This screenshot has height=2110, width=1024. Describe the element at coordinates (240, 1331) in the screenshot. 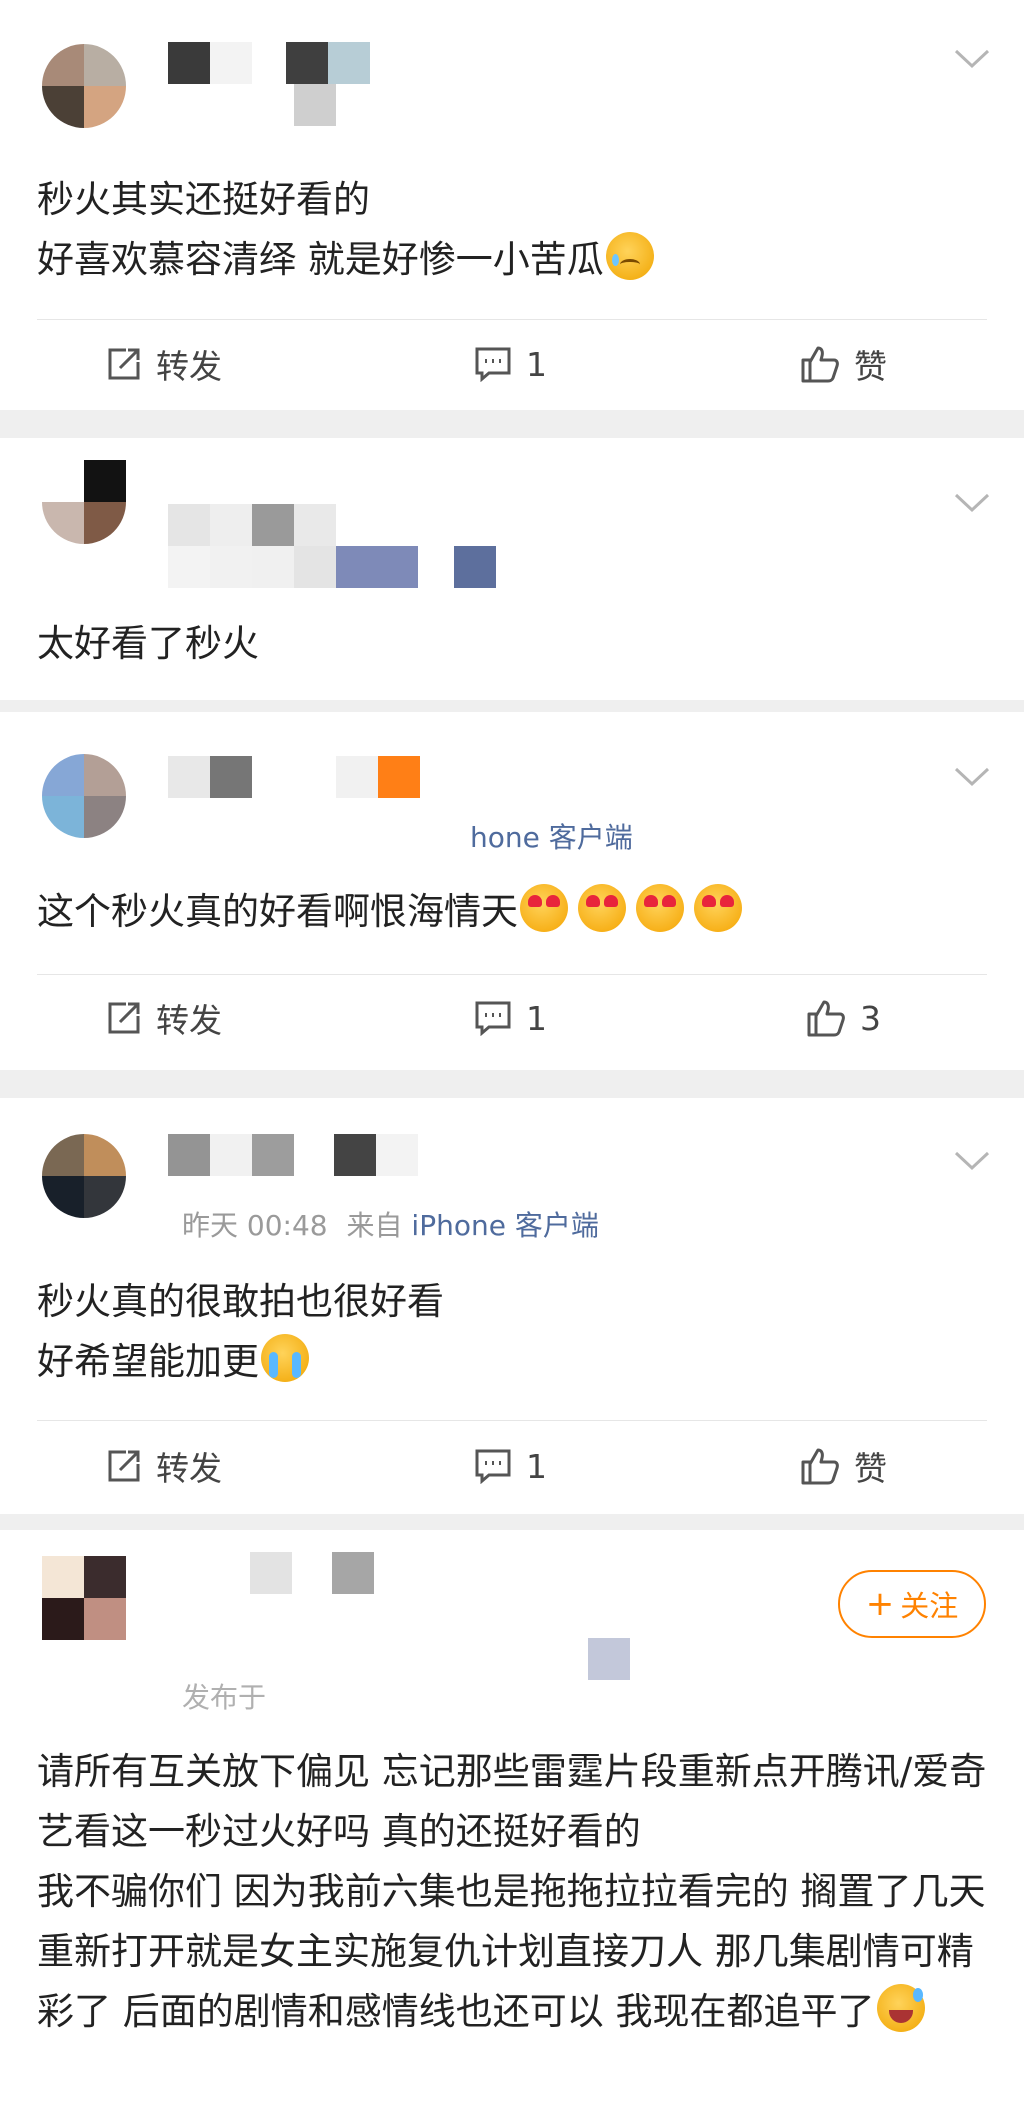

I see `post-text: 秒火真的很敢拍也很好看 好希望能加更` at that location.